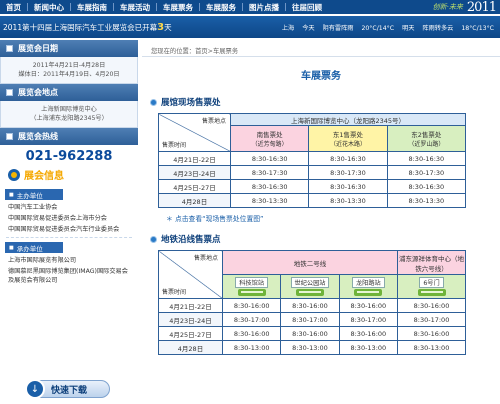 This screenshot has height=404, width=500. What do you see at coordinates (69, 156) in the screenshot?
I see `hotline-number: 021-962288` at bounding box center [69, 156].